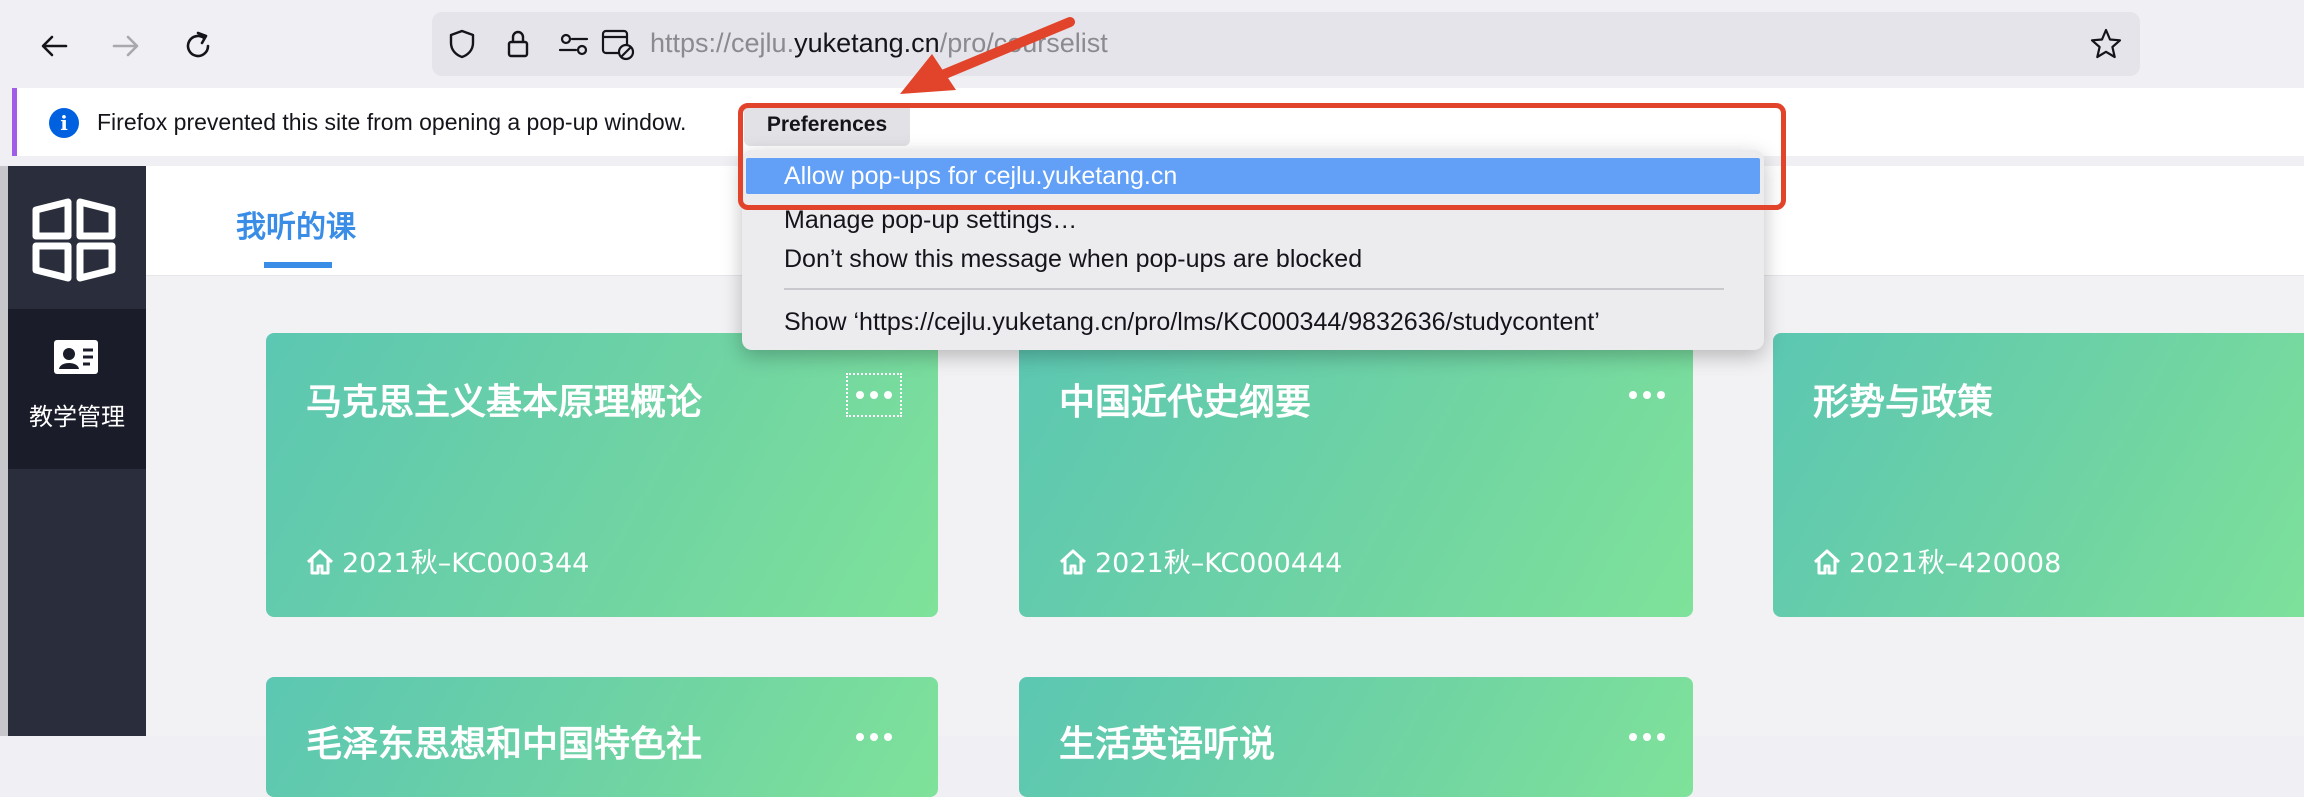  I want to click on forward-arrow-icon, so click(125, 46).